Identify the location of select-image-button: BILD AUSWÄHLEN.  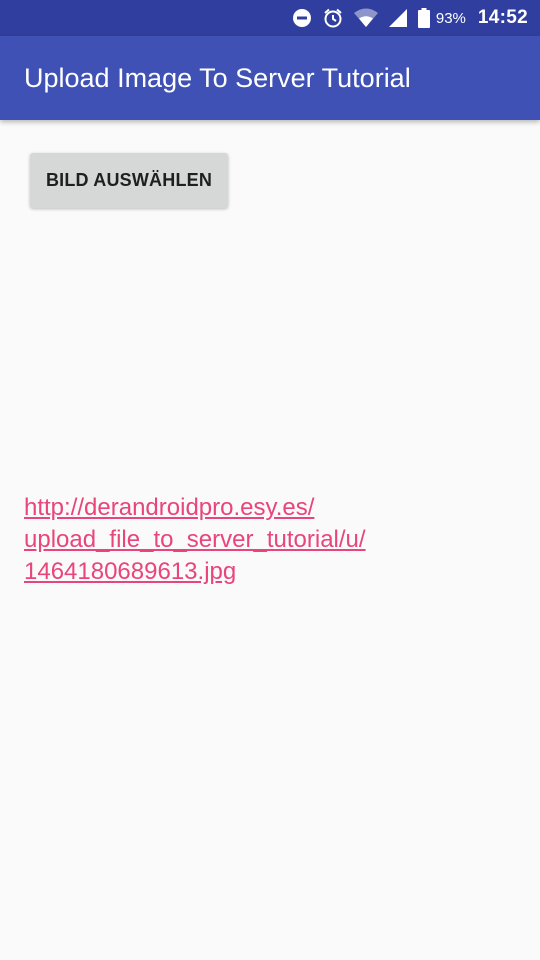
(129, 180).